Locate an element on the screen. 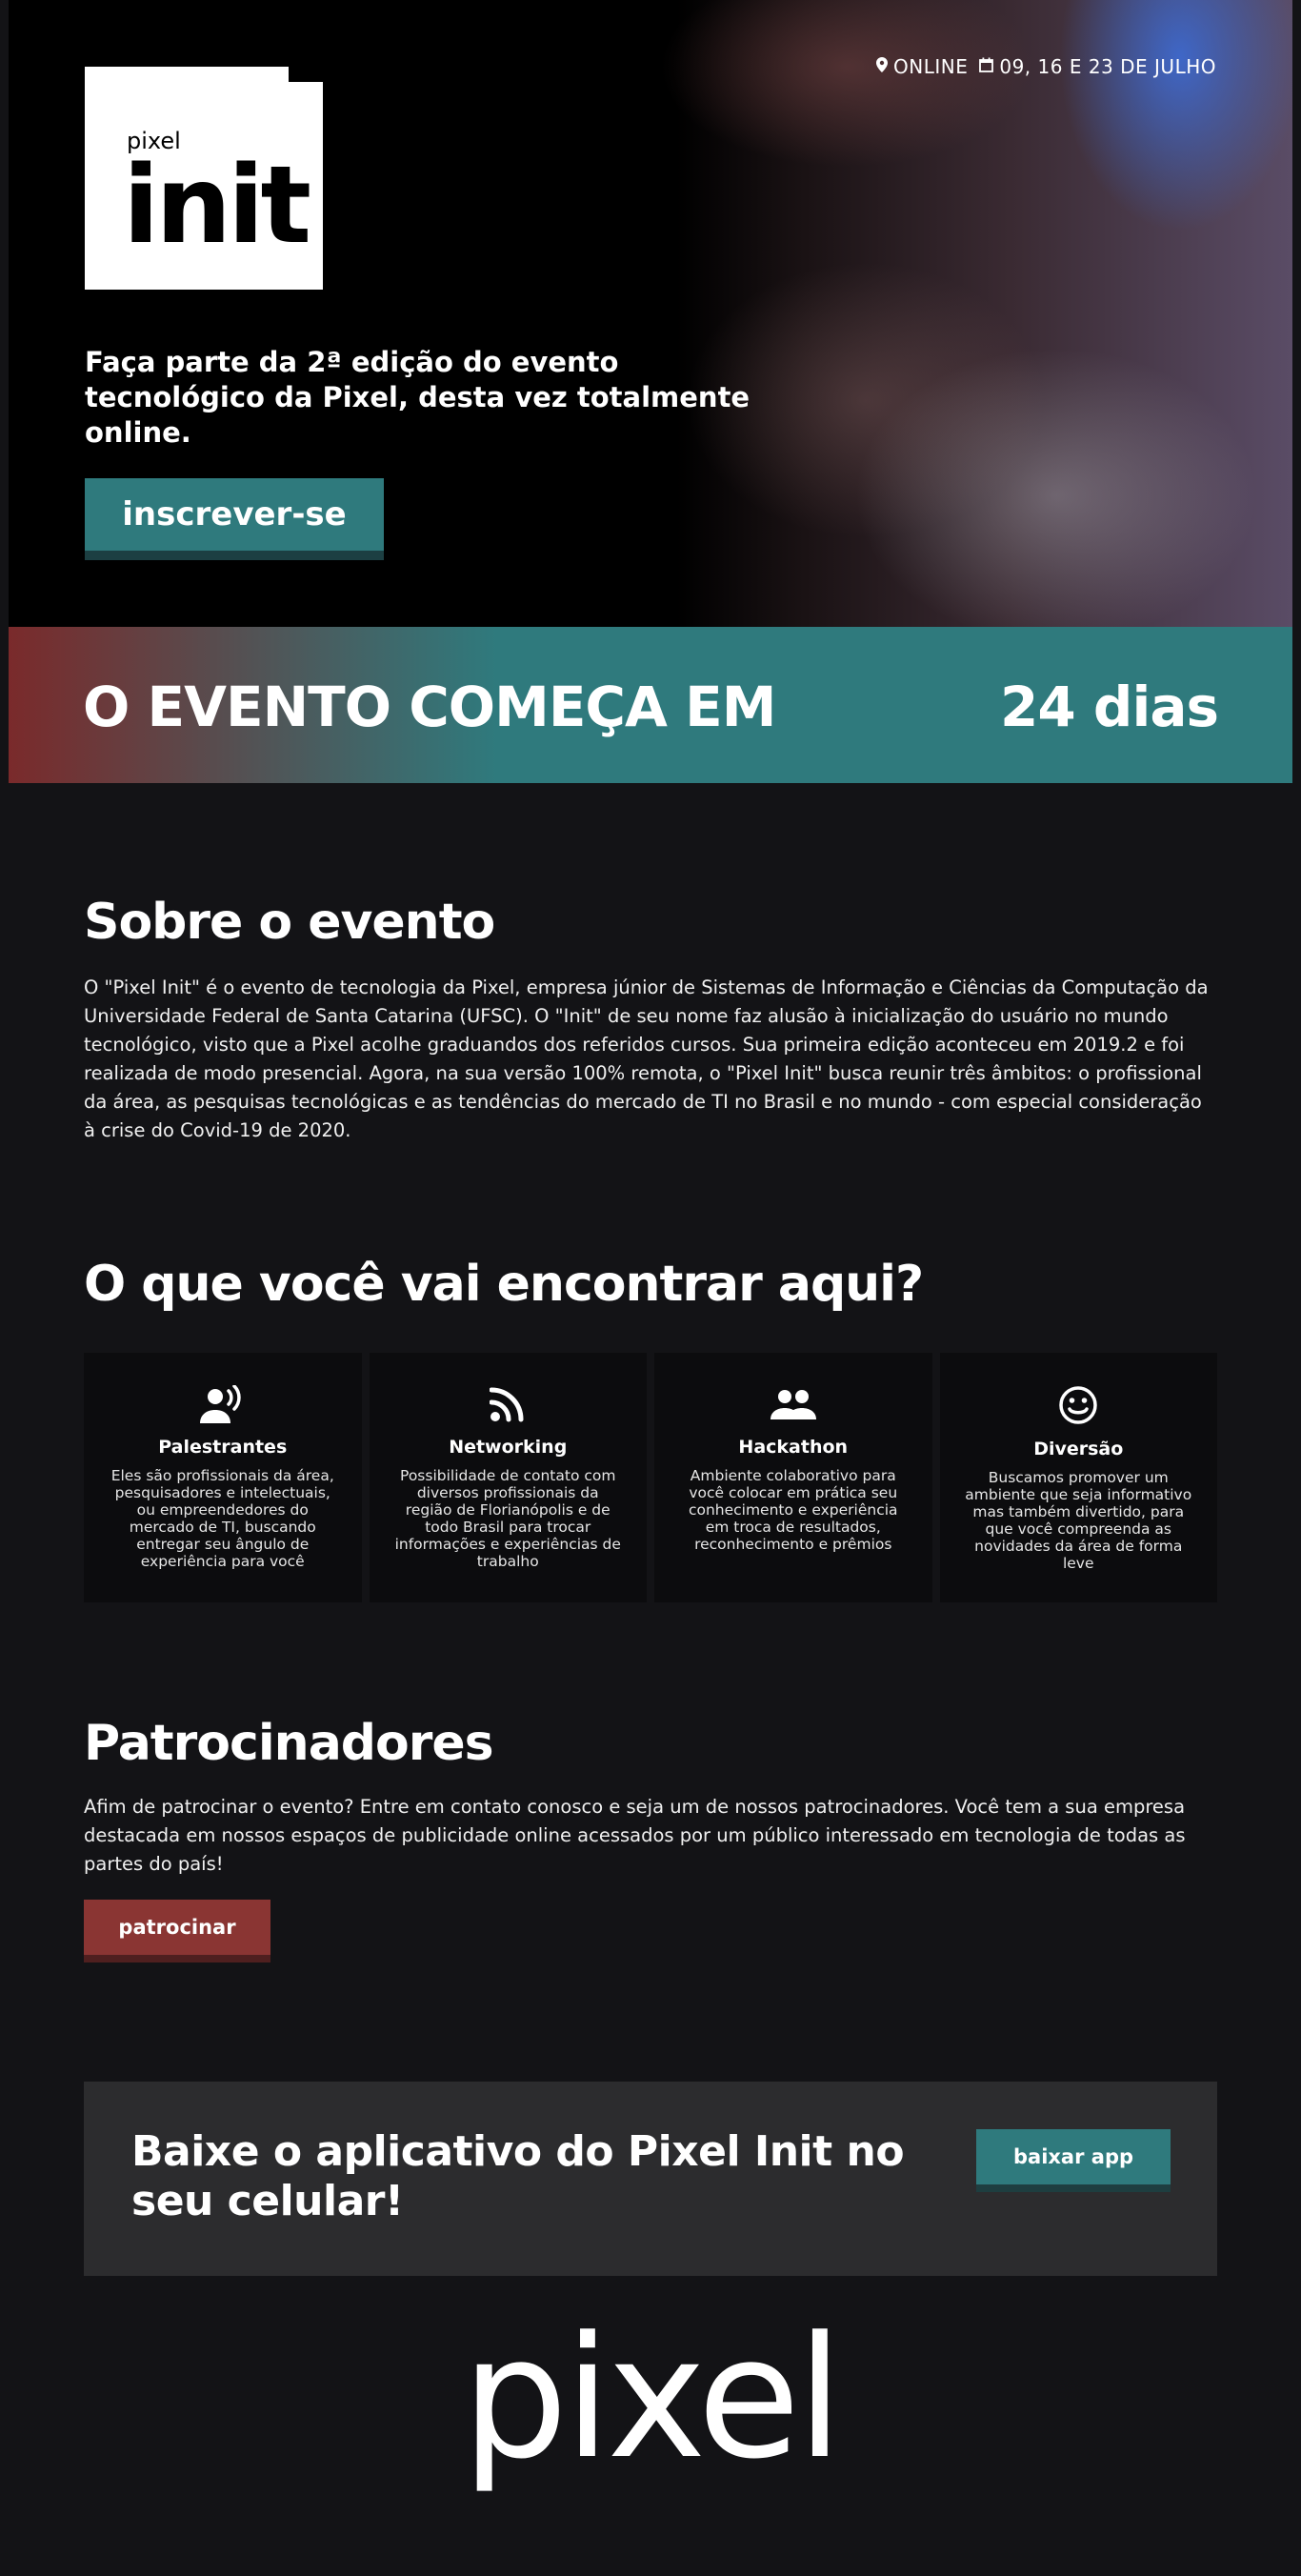 This screenshot has height=2576, width=1301. logo-big-text: init is located at coordinates (217, 206).